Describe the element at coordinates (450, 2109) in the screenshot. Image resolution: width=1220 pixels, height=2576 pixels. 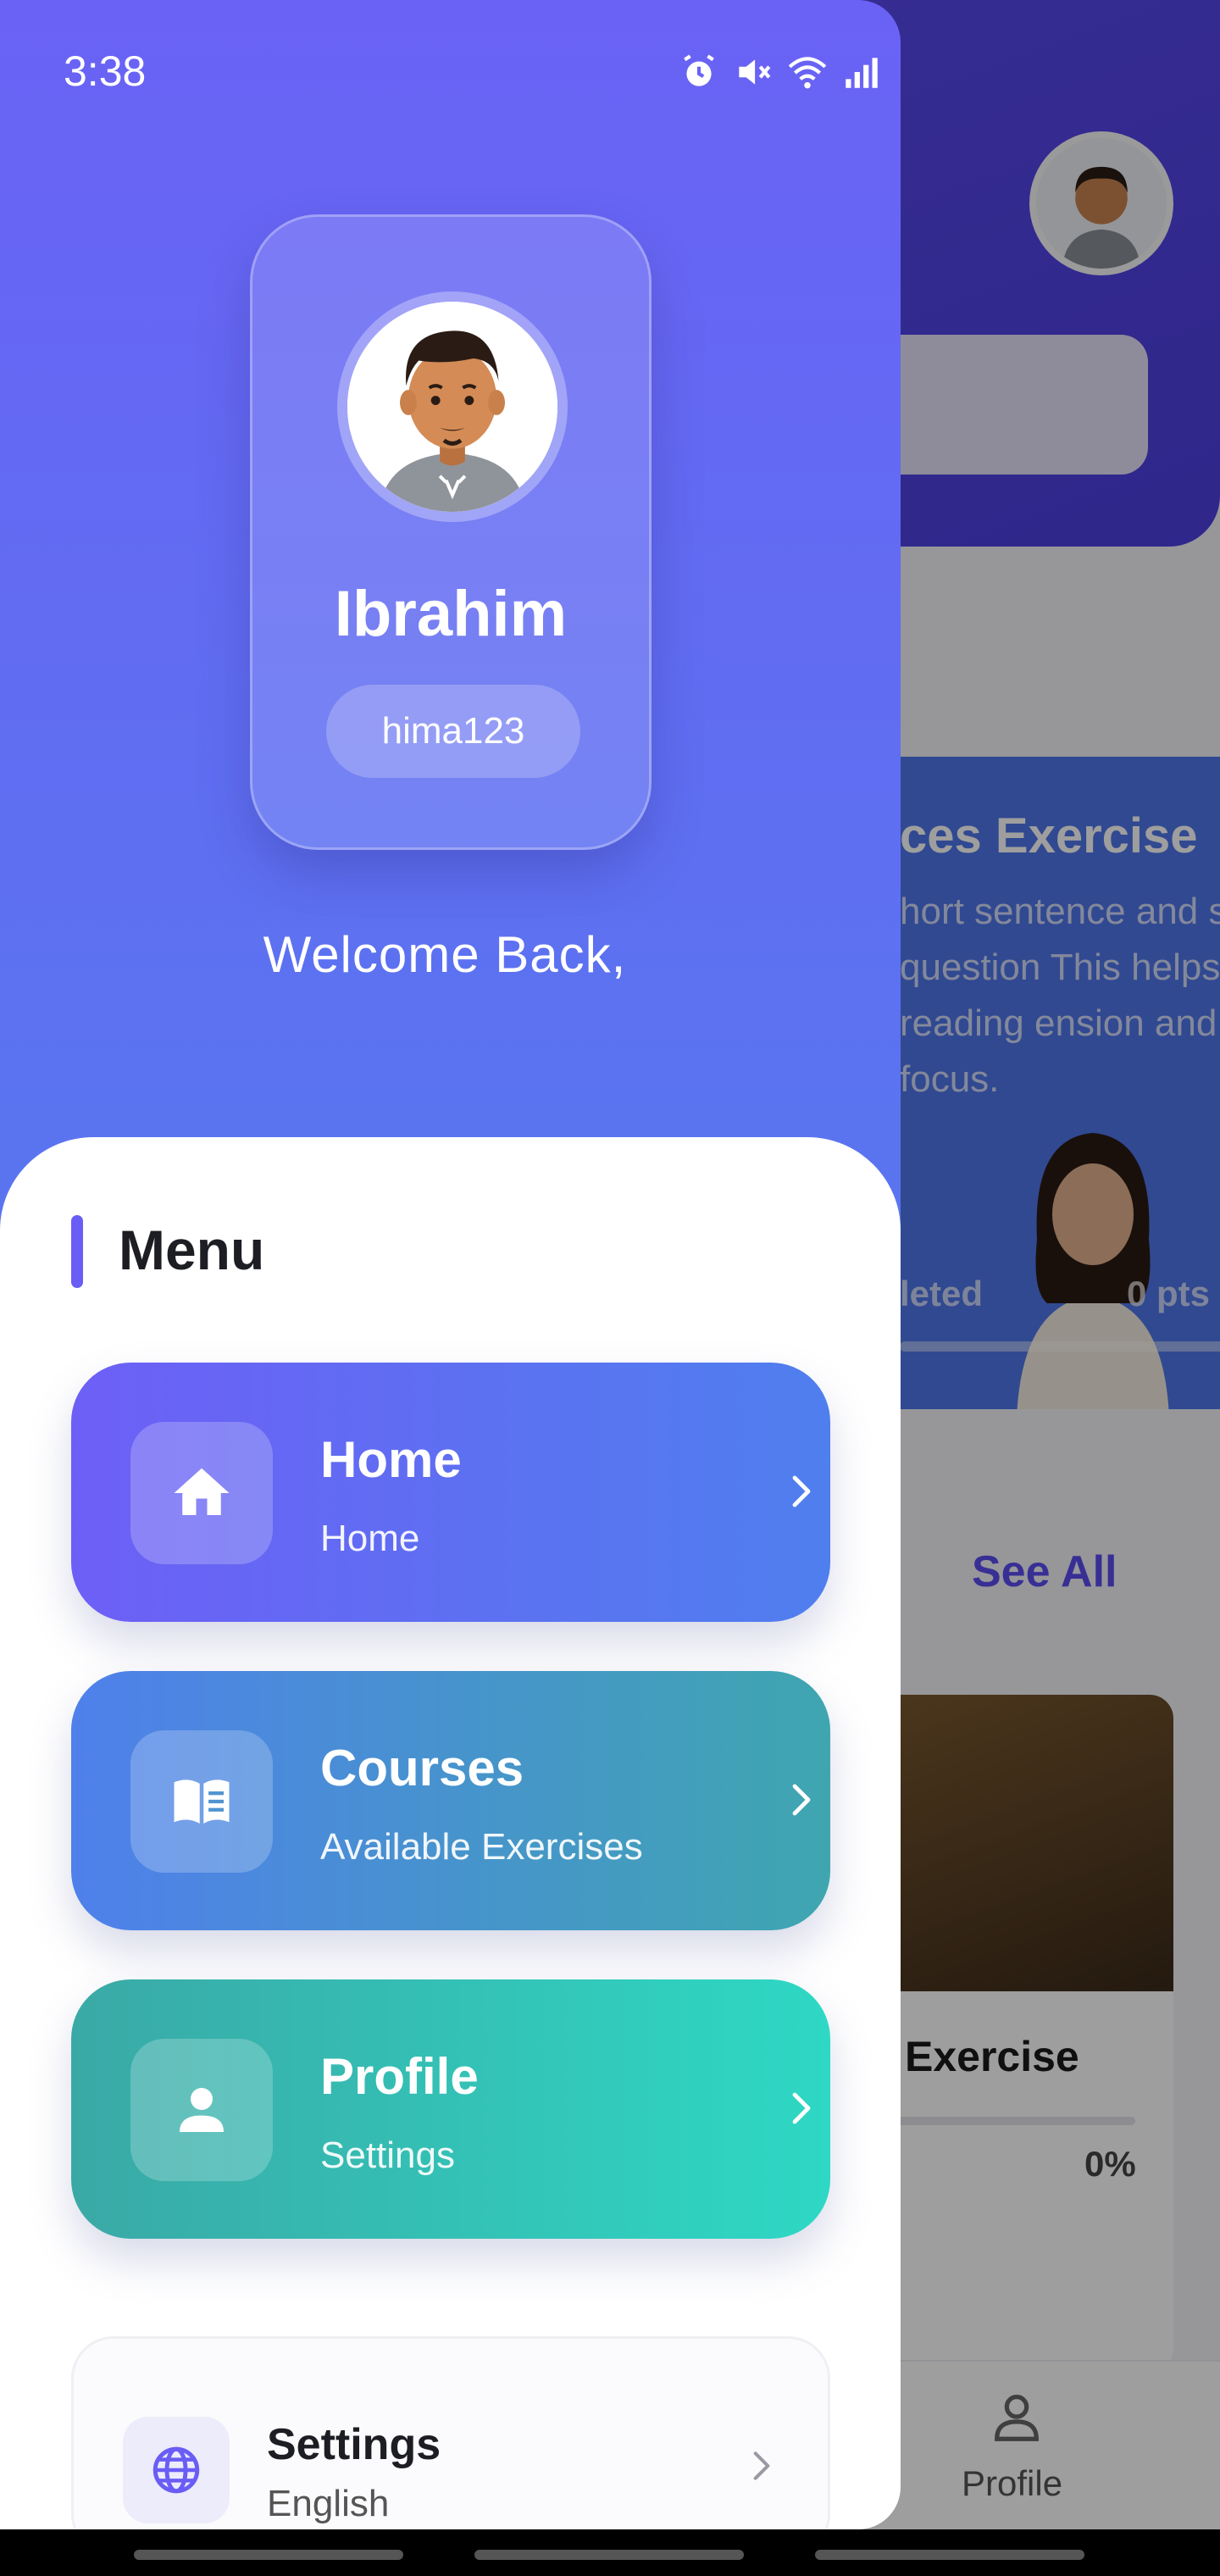
I see `menu-item-profile: Profile Settings` at that location.